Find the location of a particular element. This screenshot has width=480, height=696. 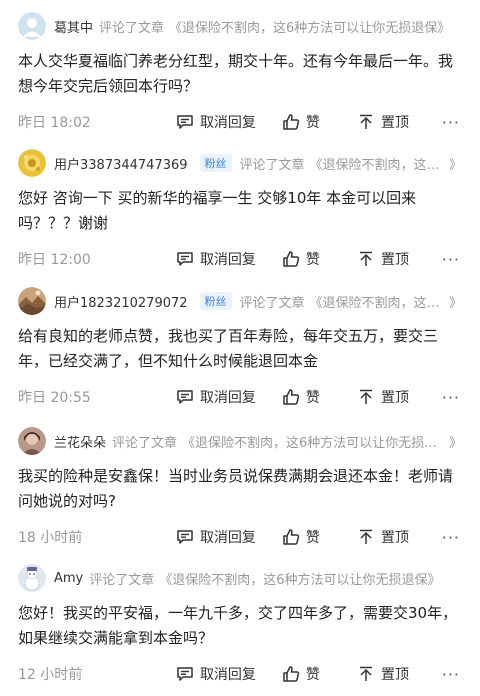

comment-time: 昨日 18:02 is located at coordinates (54, 123).